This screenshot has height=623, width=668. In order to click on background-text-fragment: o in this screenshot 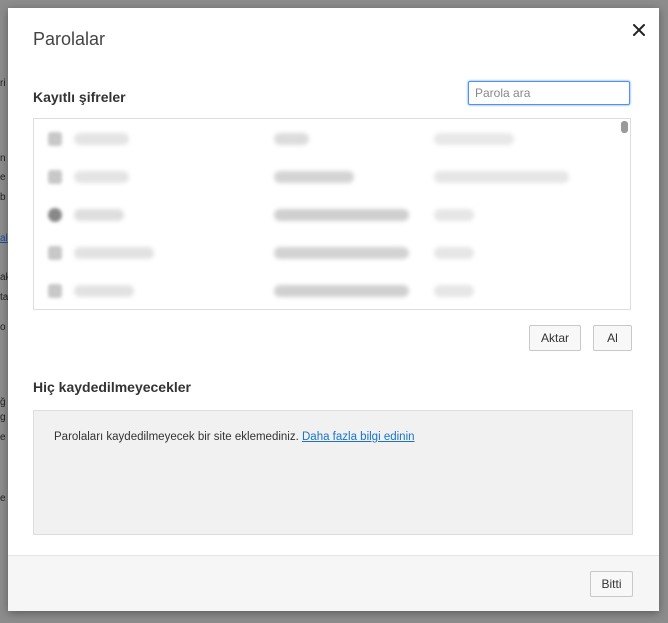, I will do `click(3, 327)`.